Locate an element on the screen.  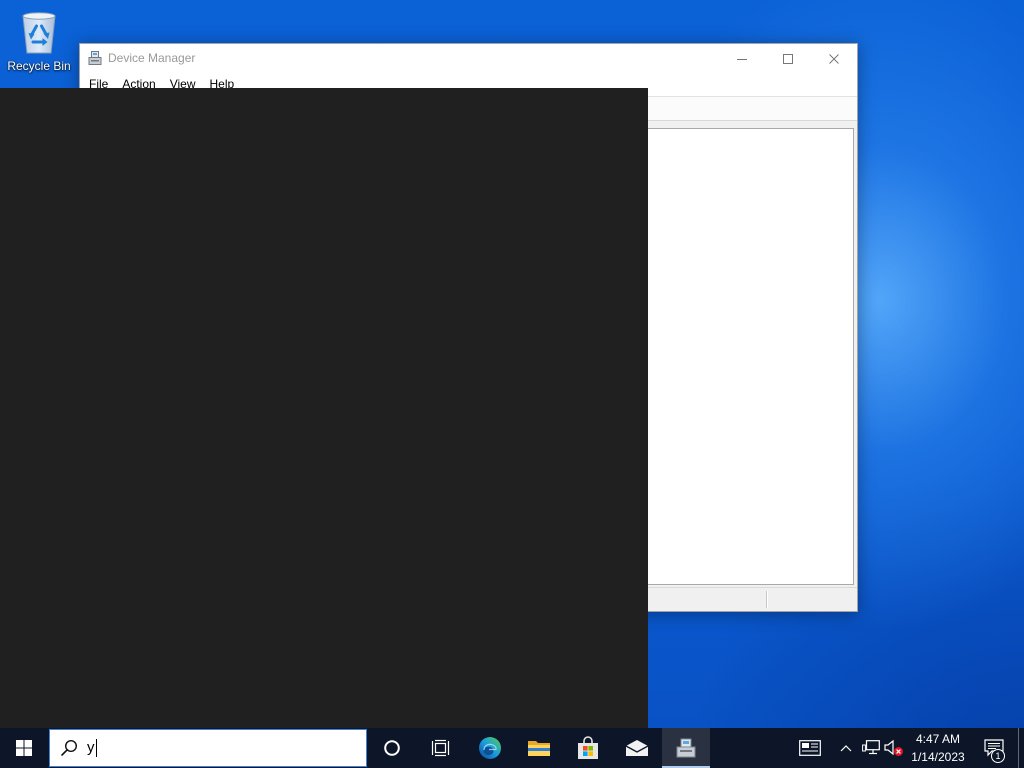
recycle-bin-shortcut: Recycle Bin is located at coordinates (39, 39).